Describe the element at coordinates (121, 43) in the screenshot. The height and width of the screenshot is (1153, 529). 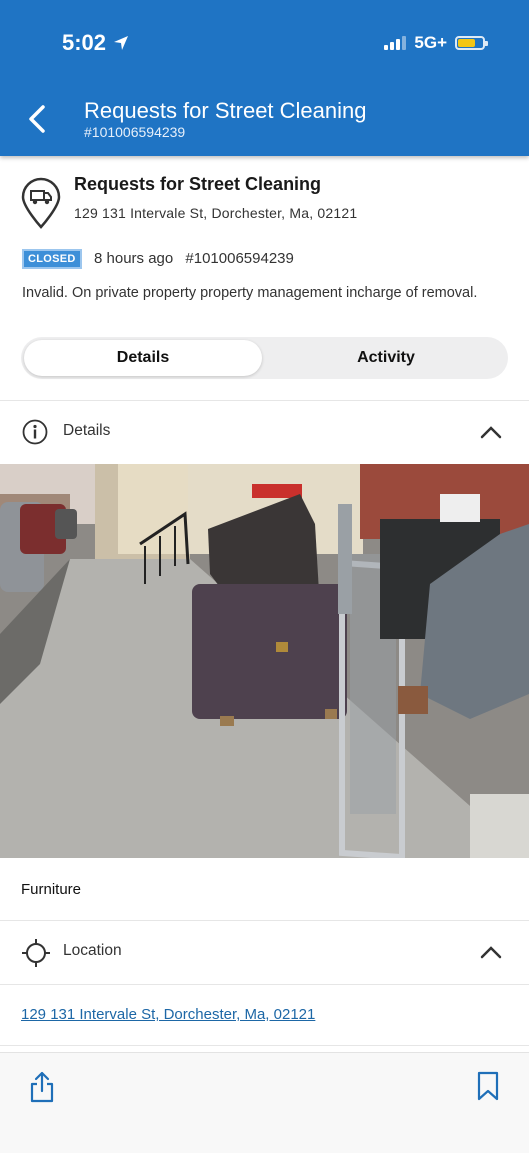
I see `location-arrow-icon` at that location.